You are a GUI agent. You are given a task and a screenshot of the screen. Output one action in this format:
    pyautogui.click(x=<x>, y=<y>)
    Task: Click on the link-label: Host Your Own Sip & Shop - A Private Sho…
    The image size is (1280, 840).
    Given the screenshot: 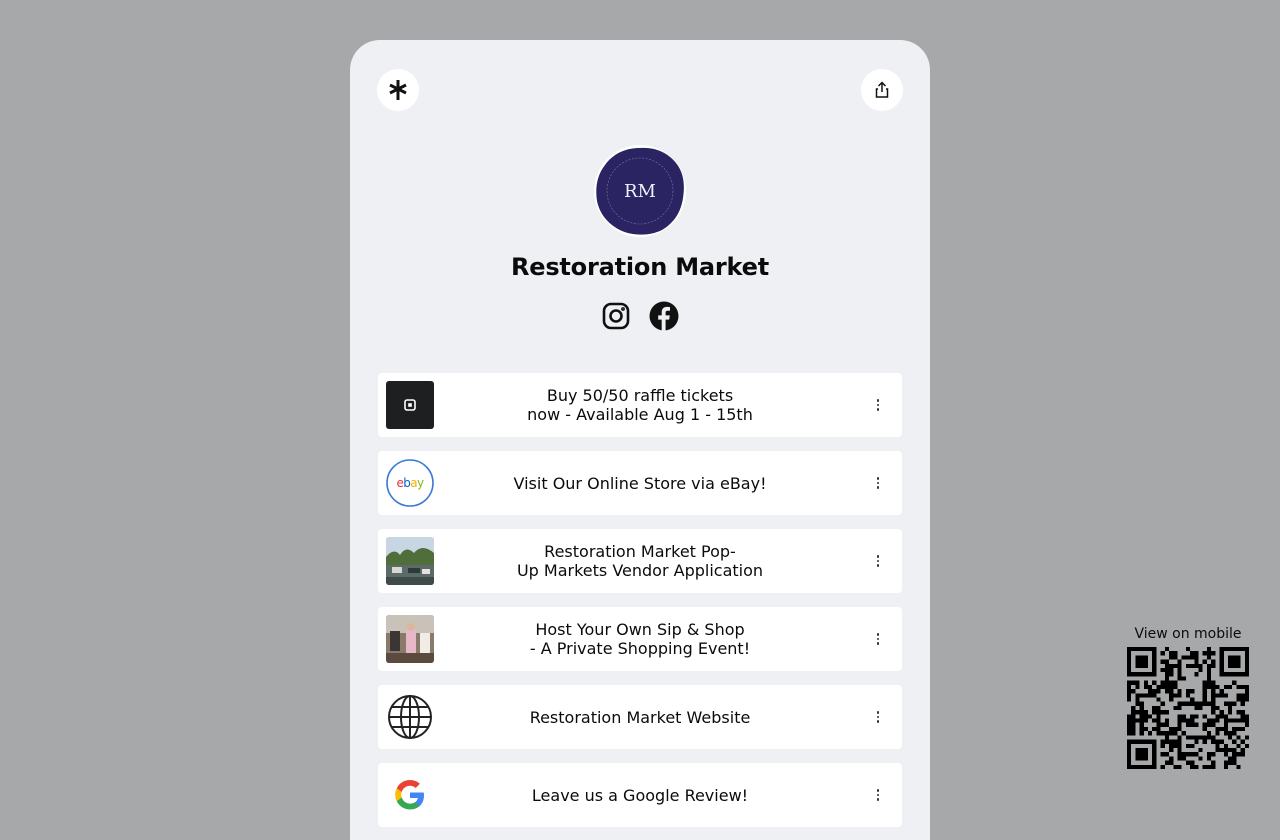 What is the action you would take?
    pyautogui.click(x=640, y=639)
    